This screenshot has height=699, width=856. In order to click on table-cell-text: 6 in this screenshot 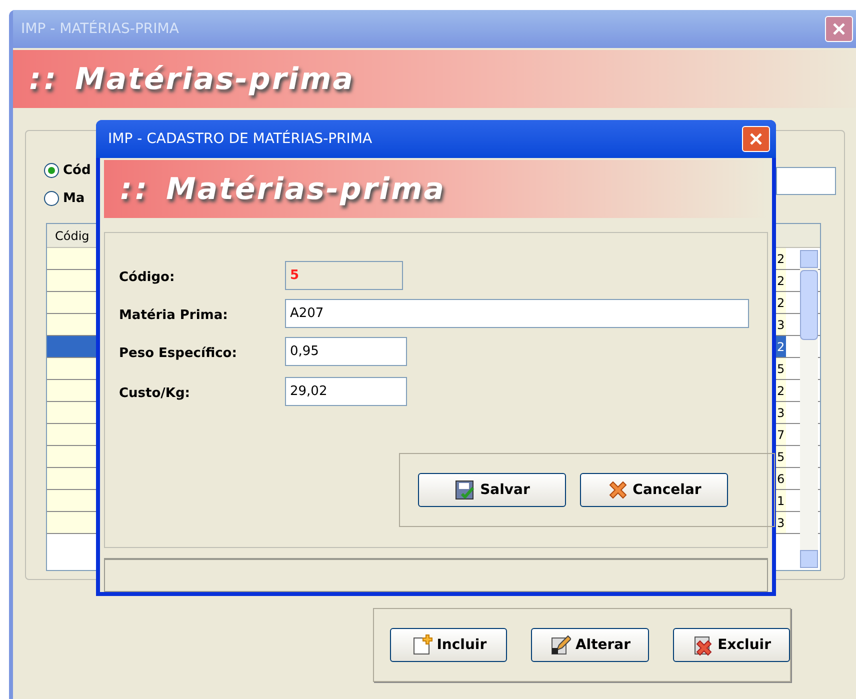, I will do `click(781, 479)`.